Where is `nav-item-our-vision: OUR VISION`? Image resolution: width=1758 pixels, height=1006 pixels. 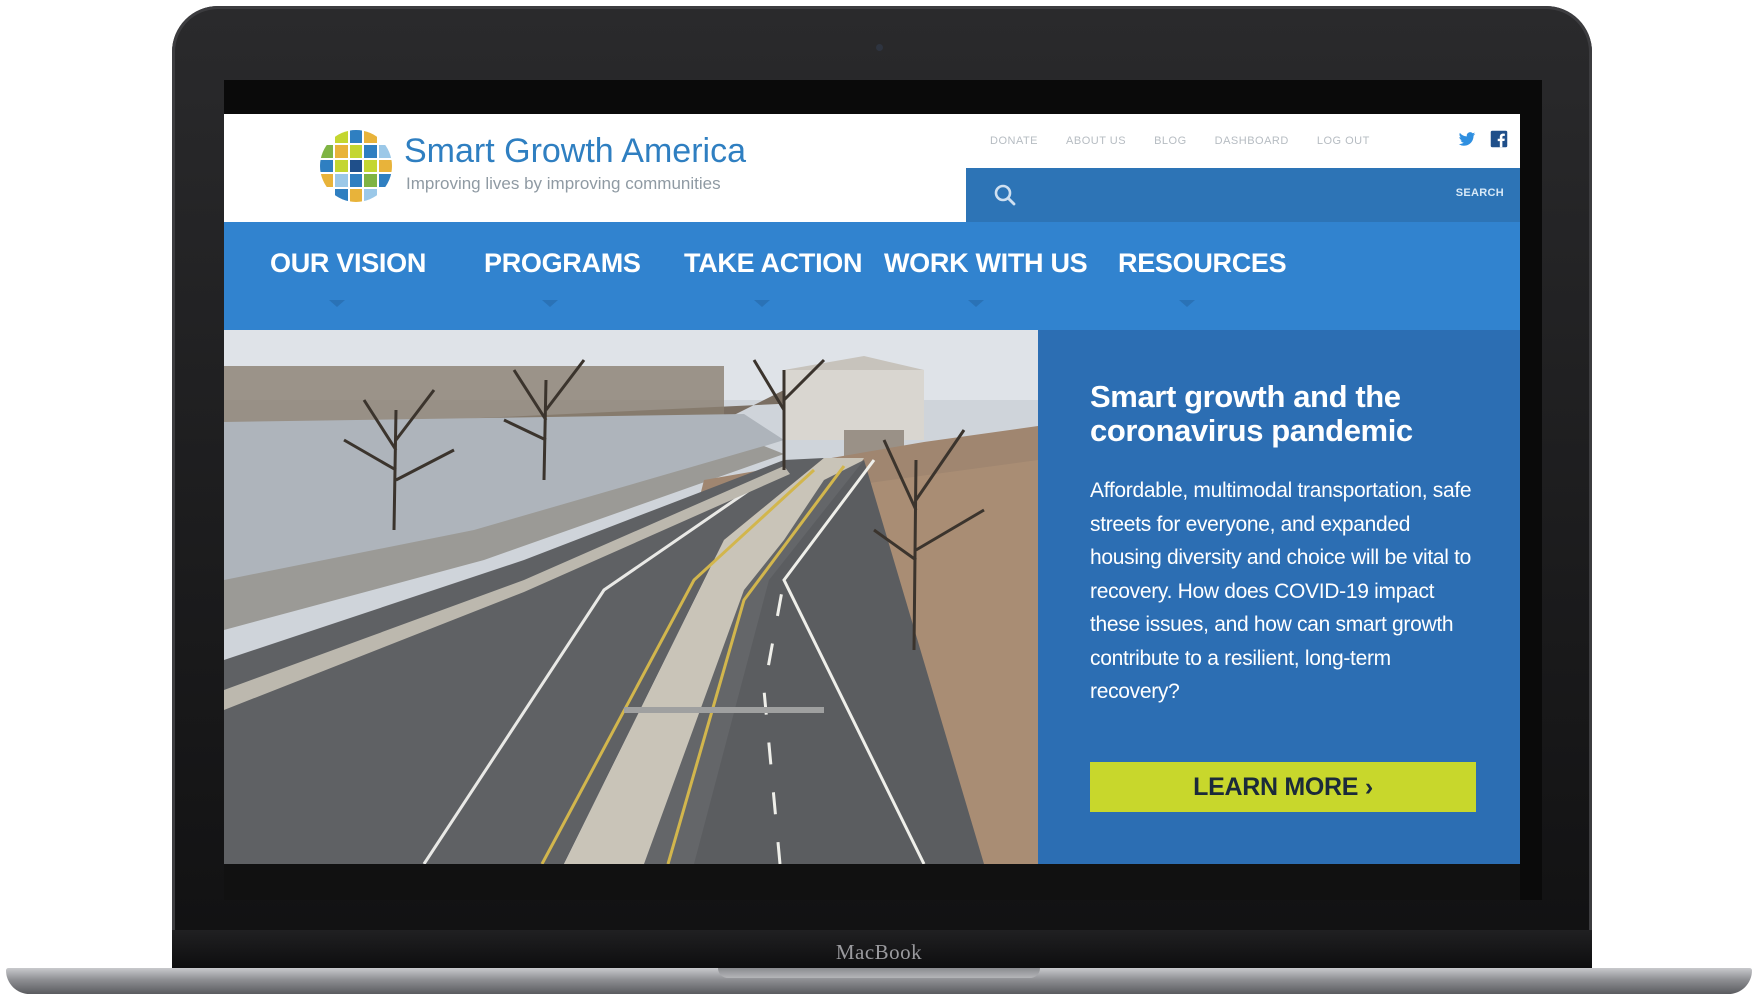 nav-item-our-vision: OUR VISION is located at coordinates (348, 263).